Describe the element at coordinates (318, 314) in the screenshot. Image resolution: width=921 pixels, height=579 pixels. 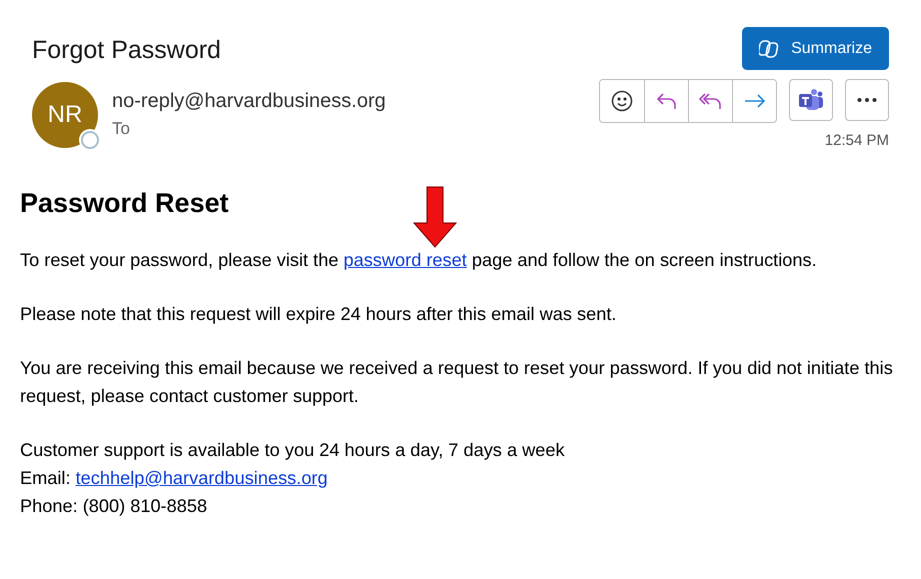
I see `paragraph: Please note that this request will expire 24 hours after this email was sent.` at that location.